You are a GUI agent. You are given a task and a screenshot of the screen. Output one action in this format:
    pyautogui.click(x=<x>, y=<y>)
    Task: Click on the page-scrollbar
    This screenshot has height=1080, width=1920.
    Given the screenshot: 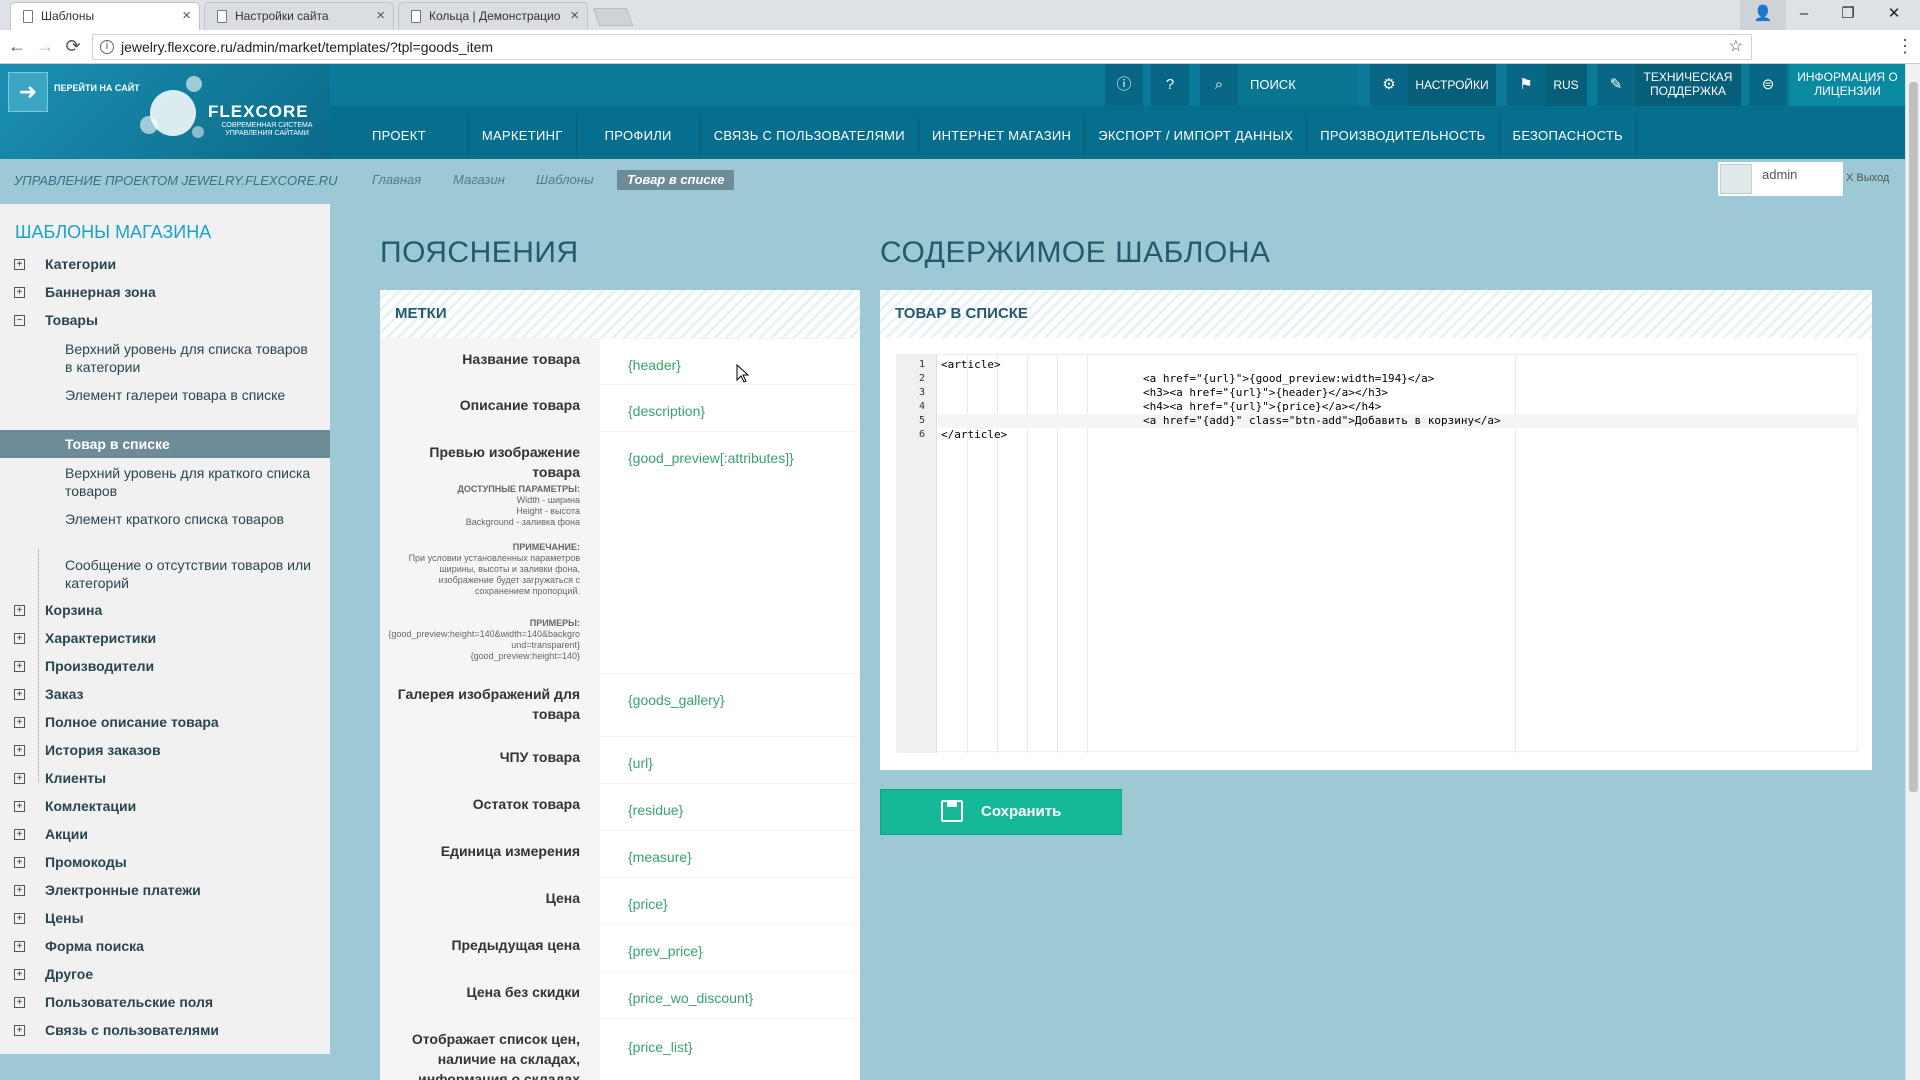 What is the action you would take?
    pyautogui.click(x=1912, y=572)
    